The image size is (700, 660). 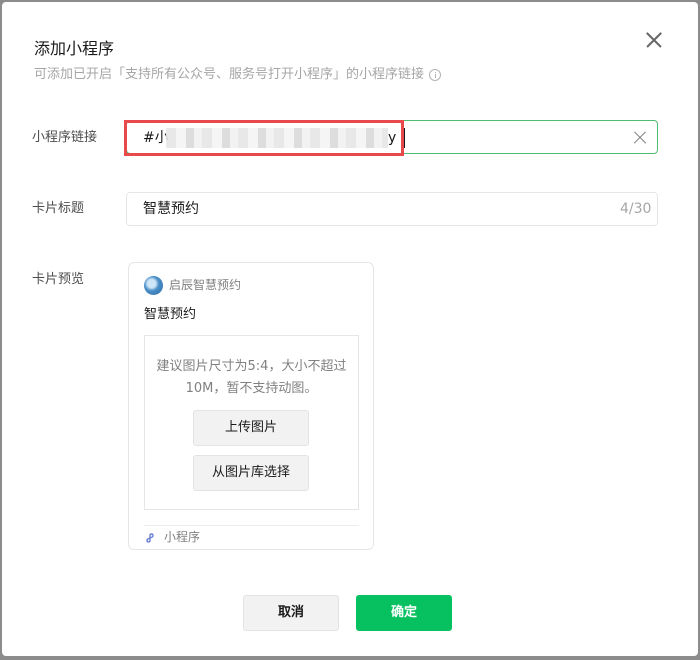 What do you see at coordinates (404, 613) in the screenshot?
I see `confirm-button: 确定` at bounding box center [404, 613].